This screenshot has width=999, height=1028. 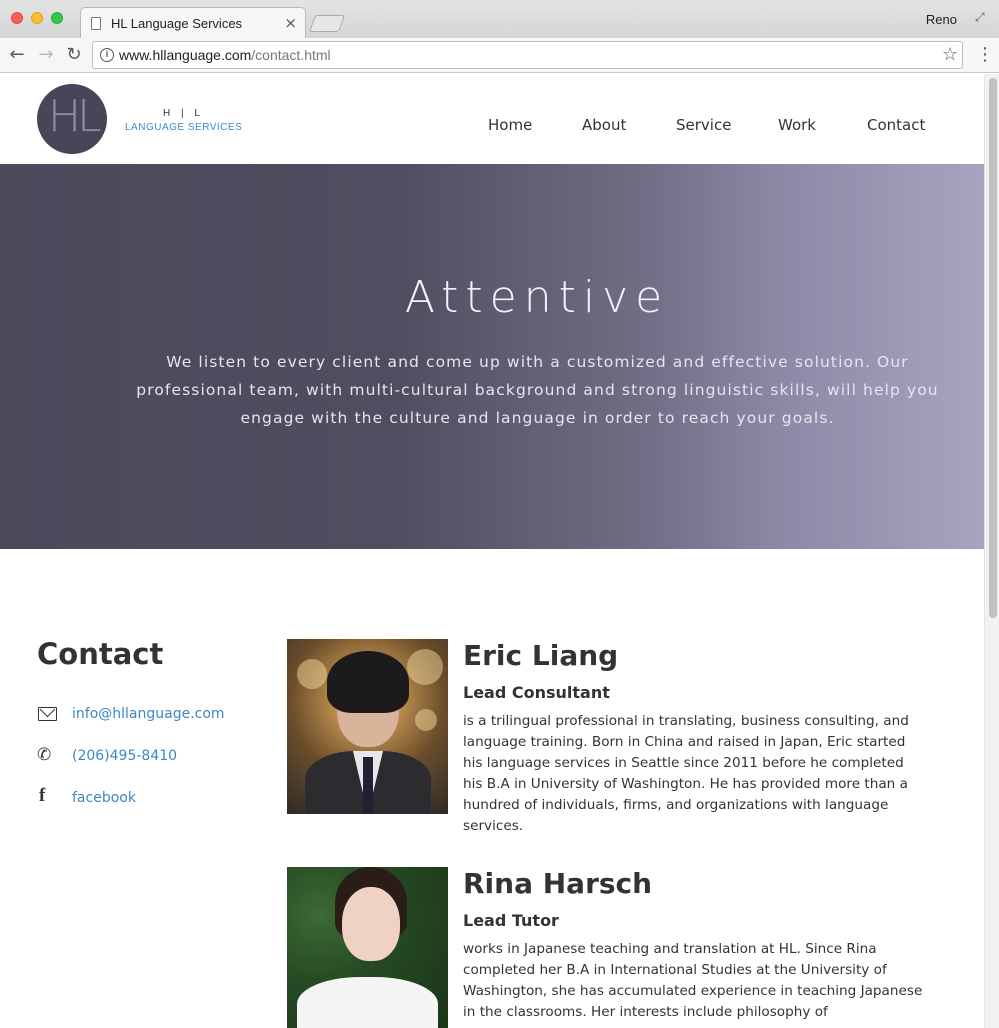 I want to click on logo-monogram: HL, so click(x=75, y=116).